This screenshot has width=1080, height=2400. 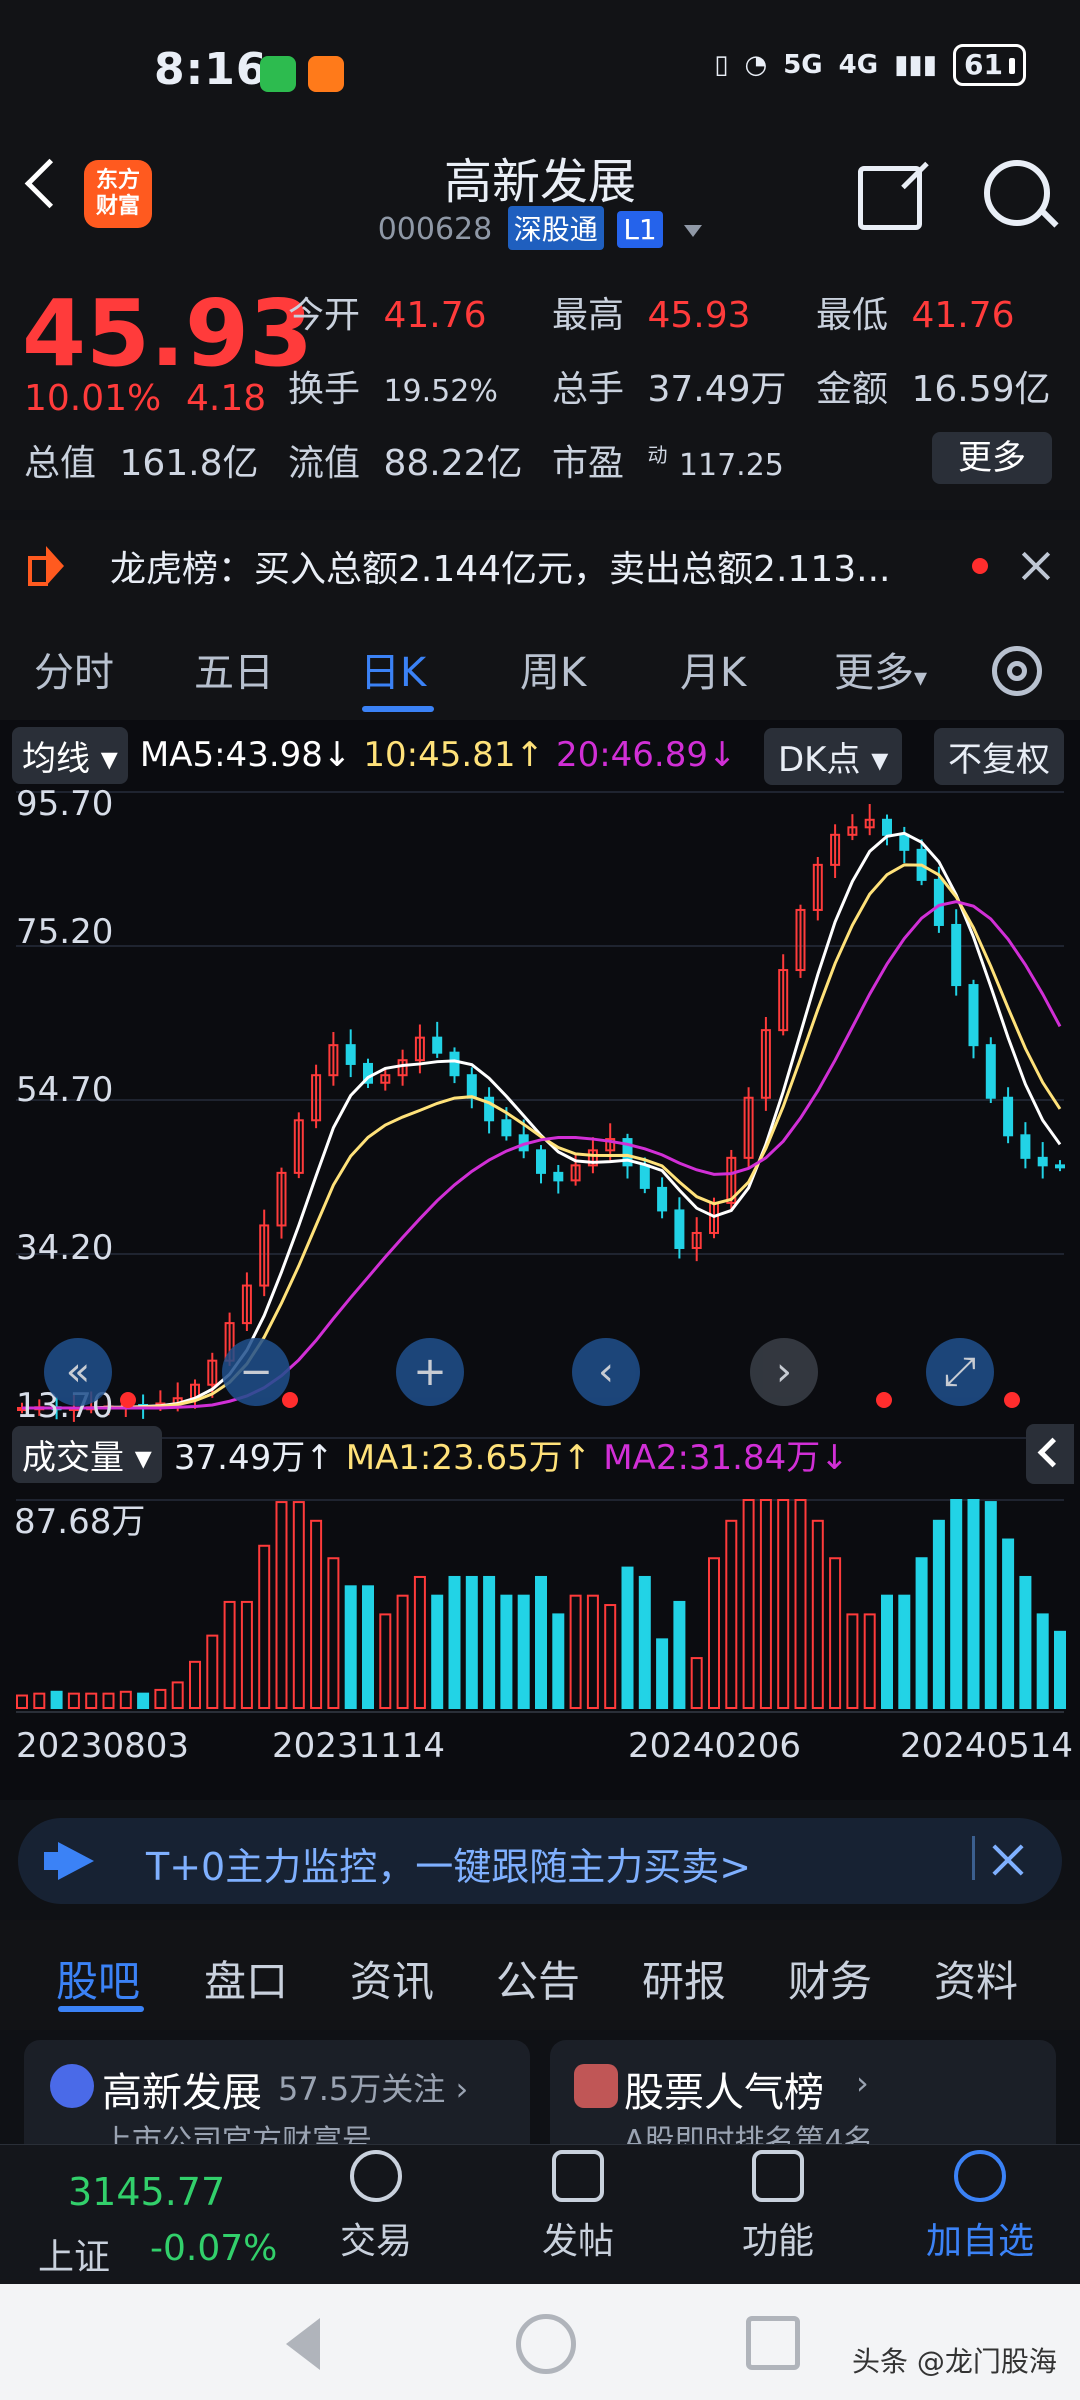 What do you see at coordinates (1017, 193) in the screenshot?
I see `search-icon` at bounding box center [1017, 193].